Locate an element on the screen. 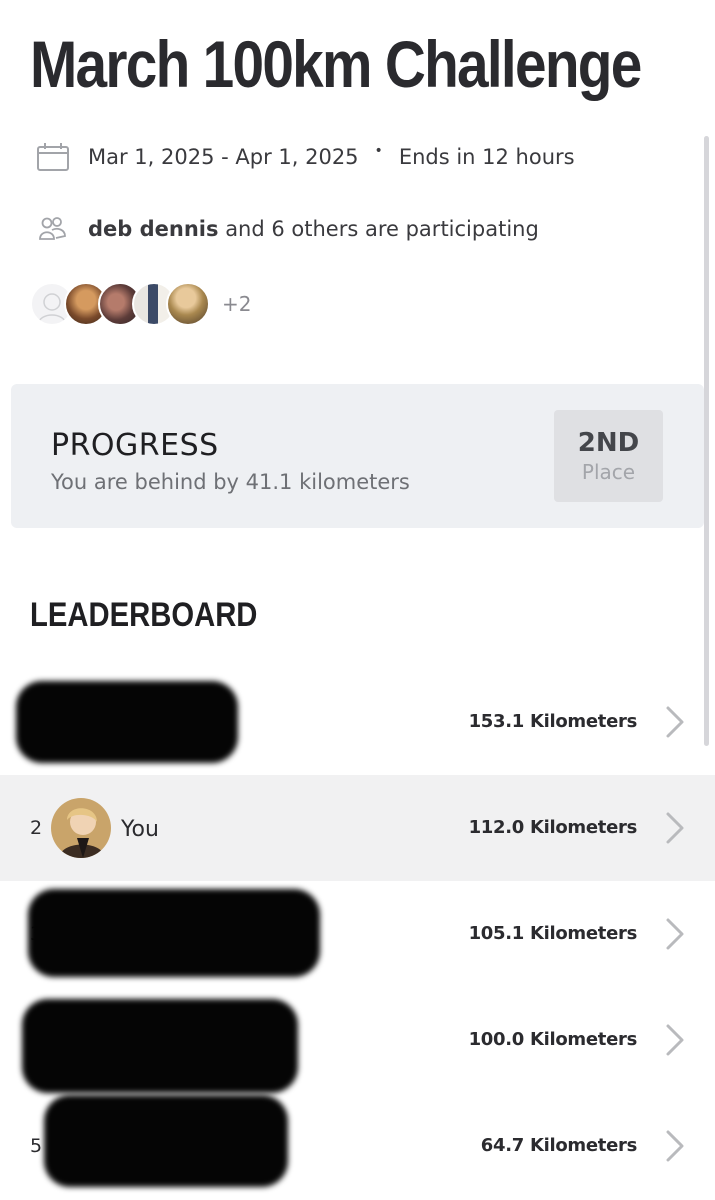 This screenshot has width=715, height=1200. progress-heading: PROGRESS is located at coordinates (135, 445).